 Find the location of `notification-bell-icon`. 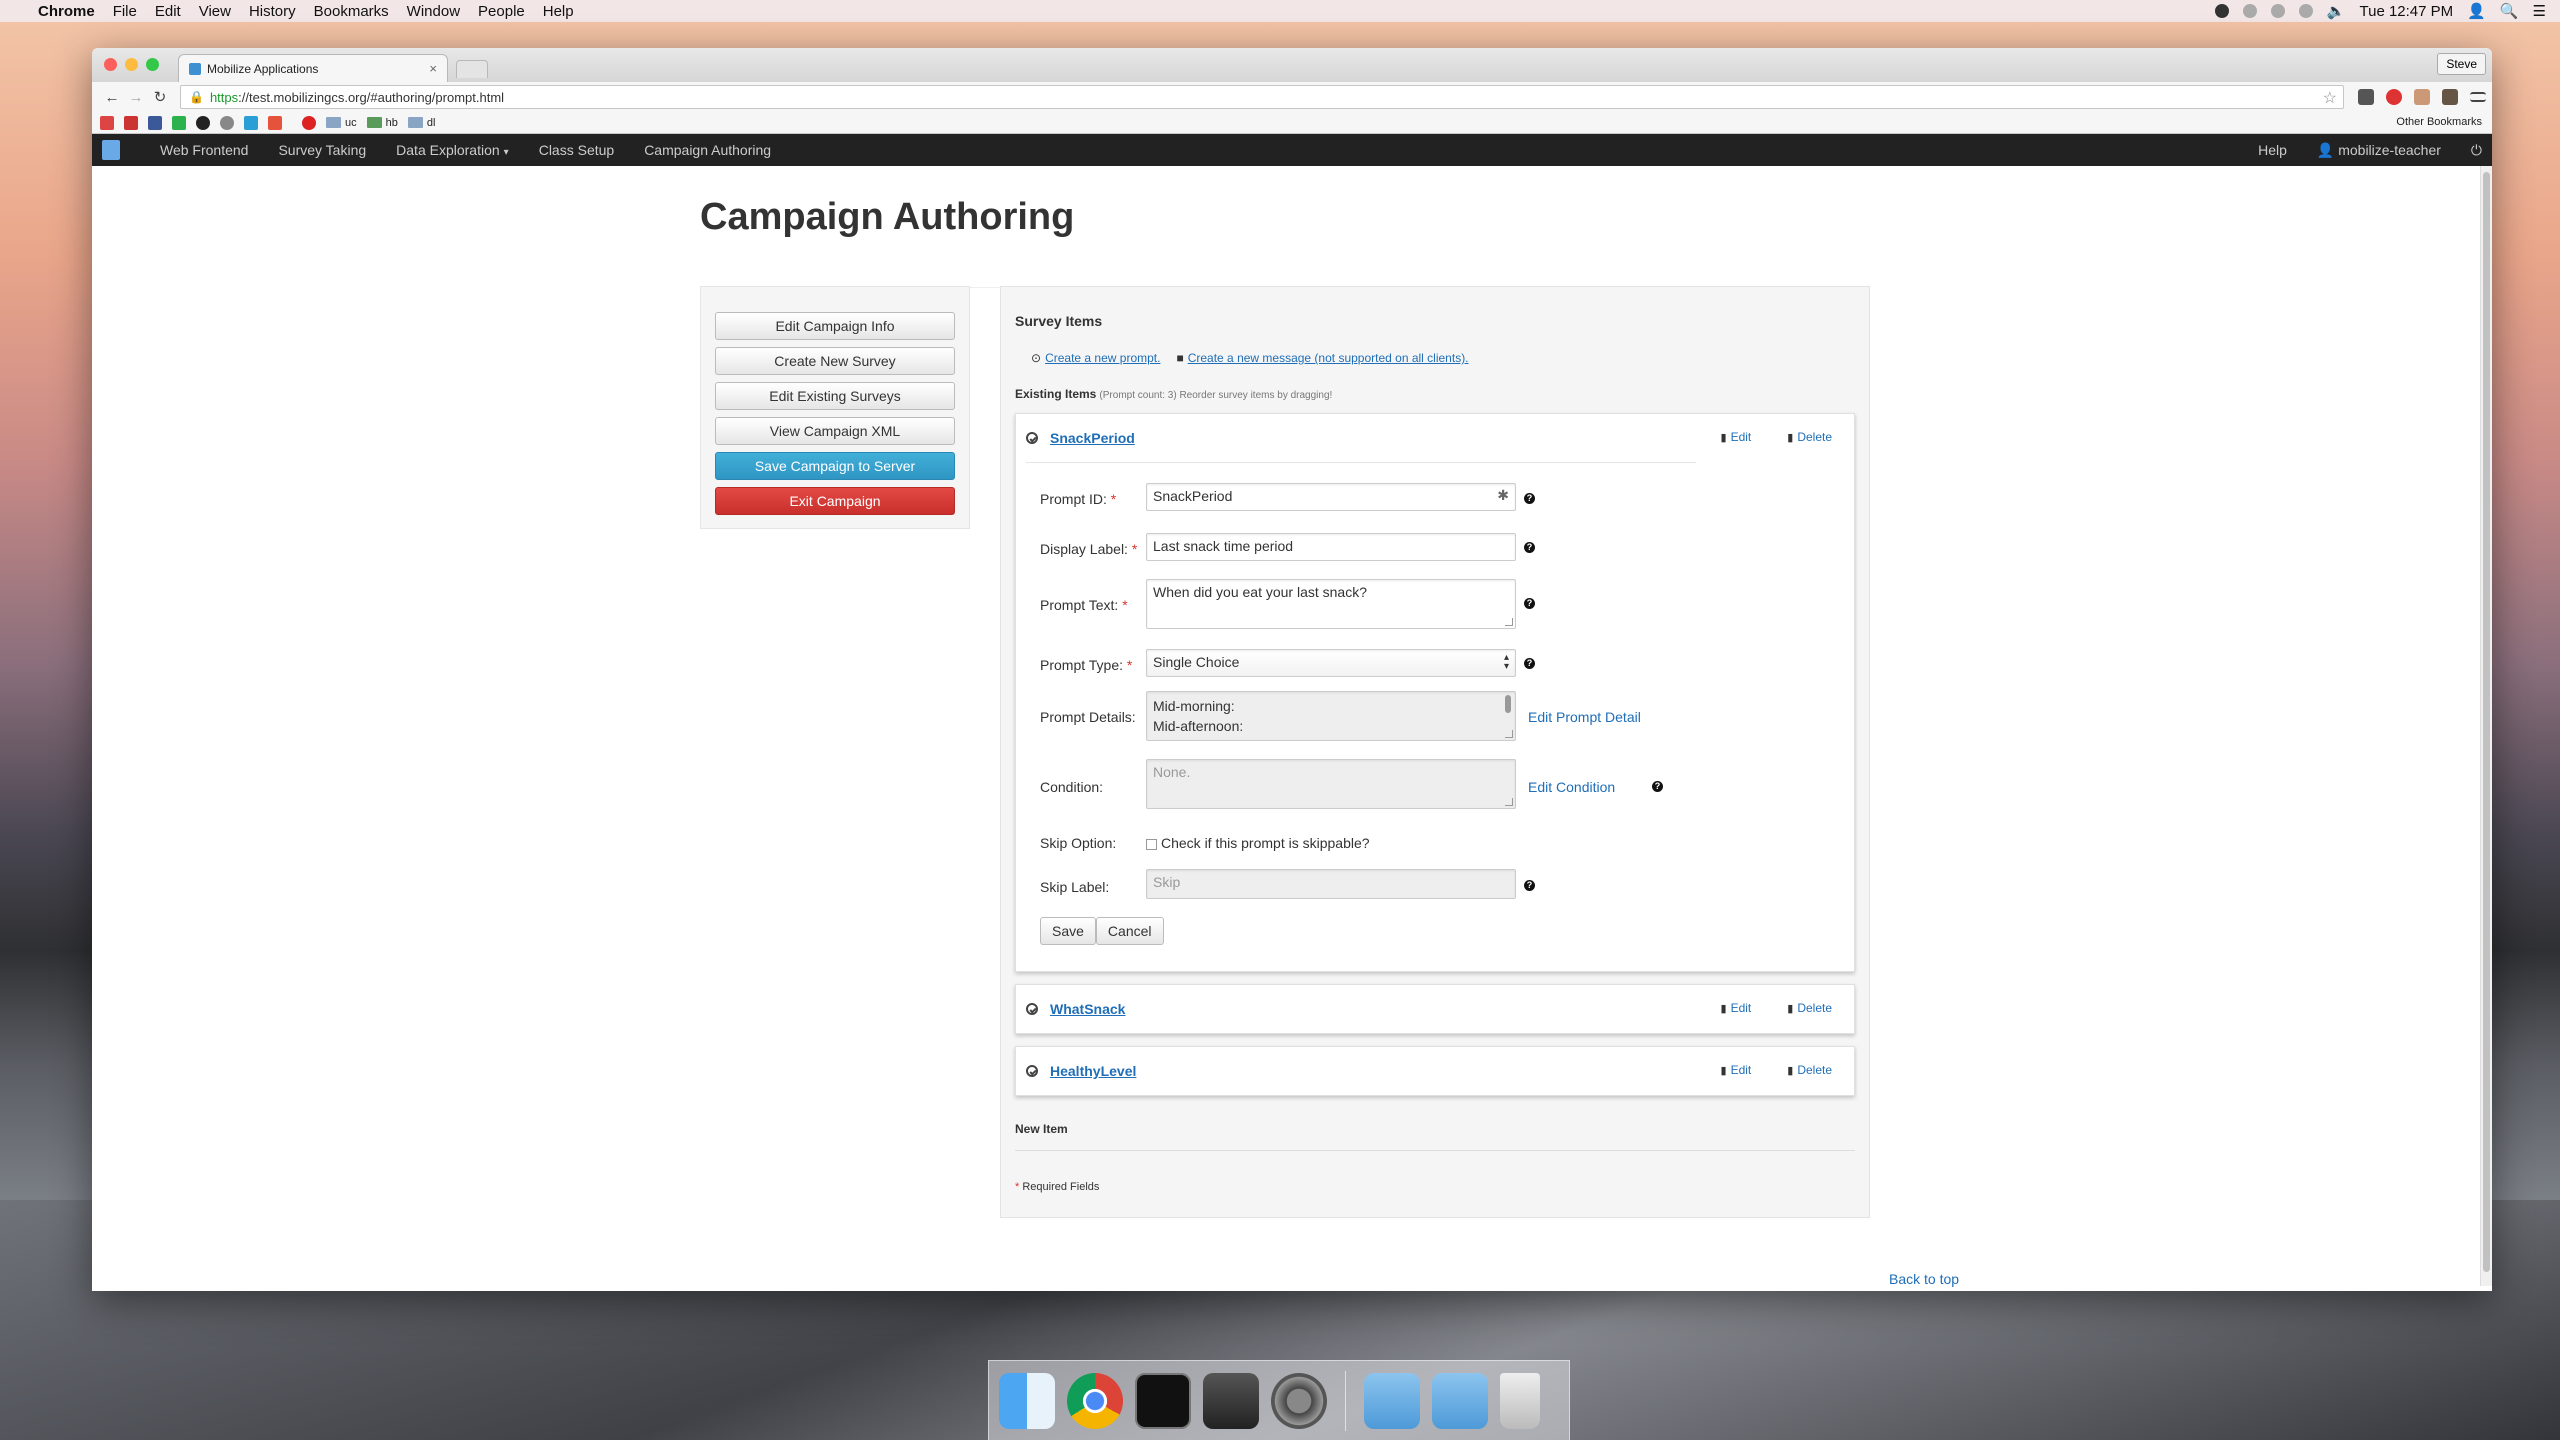

notification-bell-icon is located at coordinates (2249, 11).